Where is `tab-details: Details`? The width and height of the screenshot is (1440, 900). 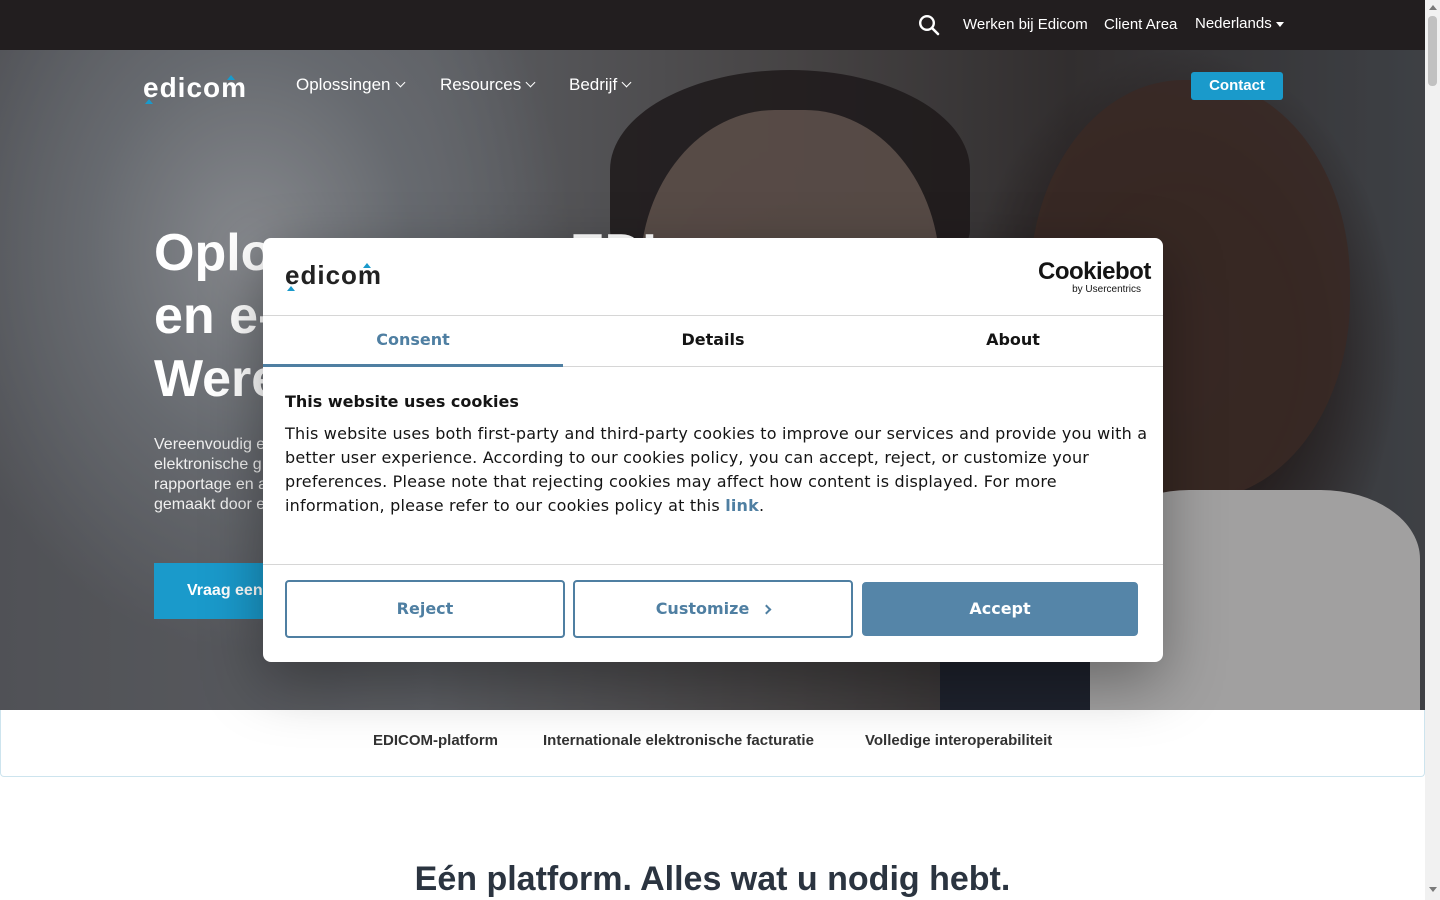 tab-details: Details is located at coordinates (713, 341).